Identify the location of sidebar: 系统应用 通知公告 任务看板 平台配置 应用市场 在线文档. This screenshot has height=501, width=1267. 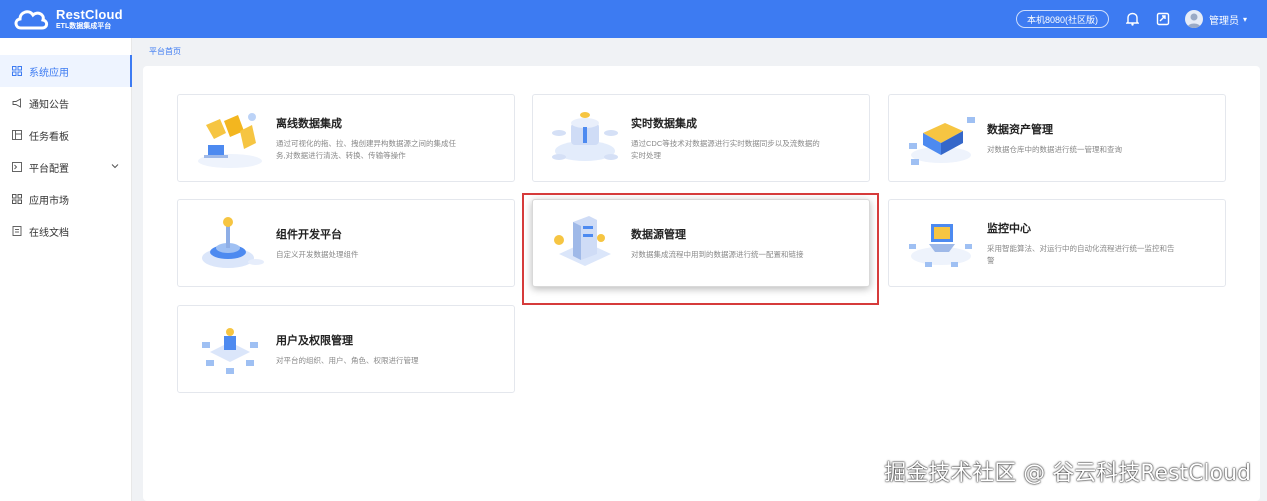
(66, 269).